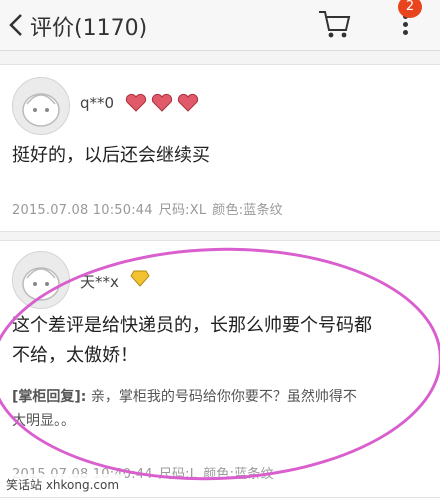  What do you see at coordinates (334, 24) in the screenshot?
I see `cart-icon` at bounding box center [334, 24].